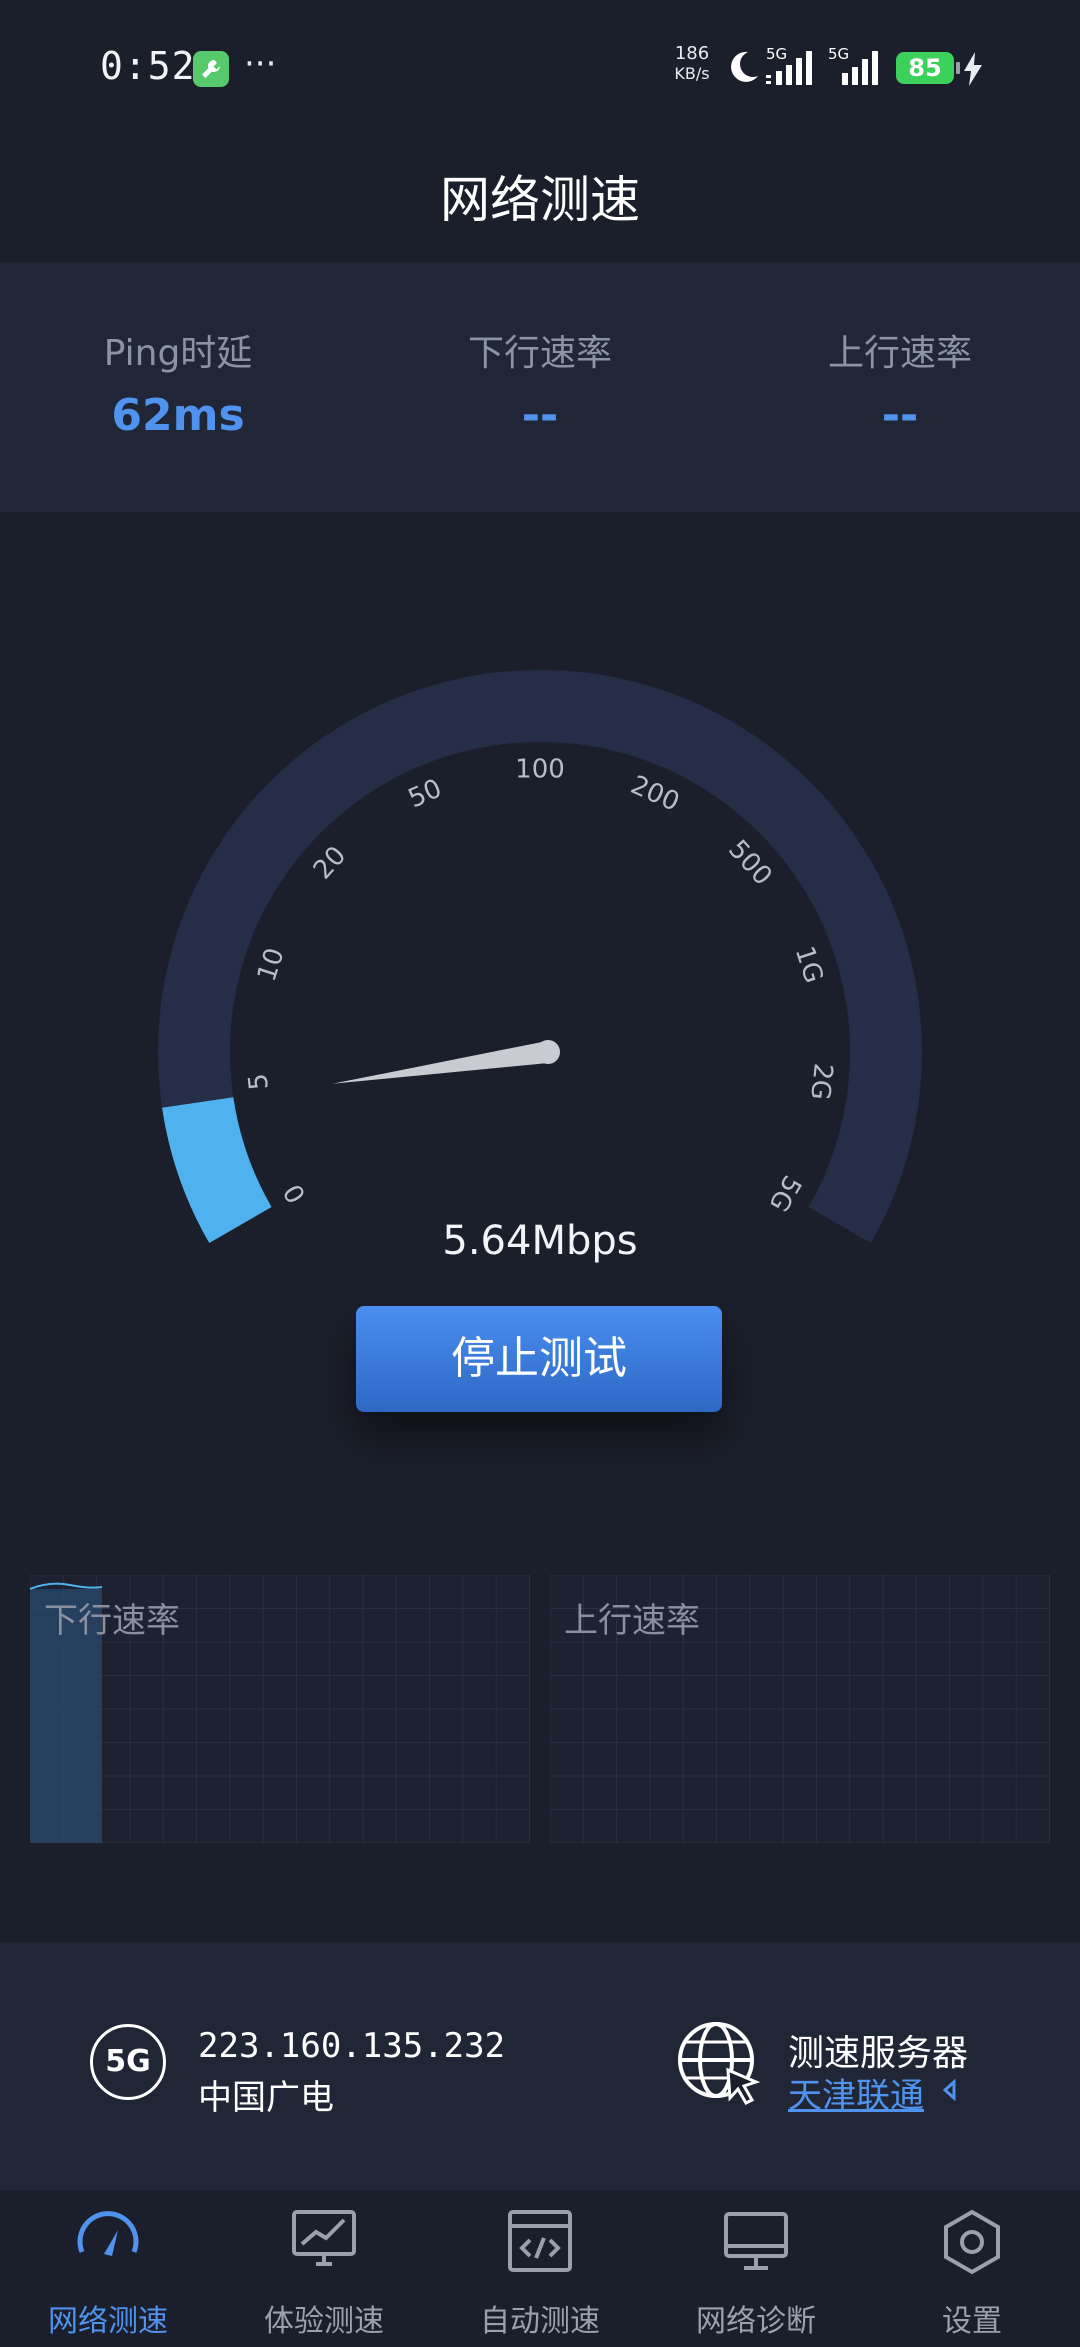  Describe the element at coordinates (540, 415) in the screenshot. I see `metric-download-value: --` at that location.